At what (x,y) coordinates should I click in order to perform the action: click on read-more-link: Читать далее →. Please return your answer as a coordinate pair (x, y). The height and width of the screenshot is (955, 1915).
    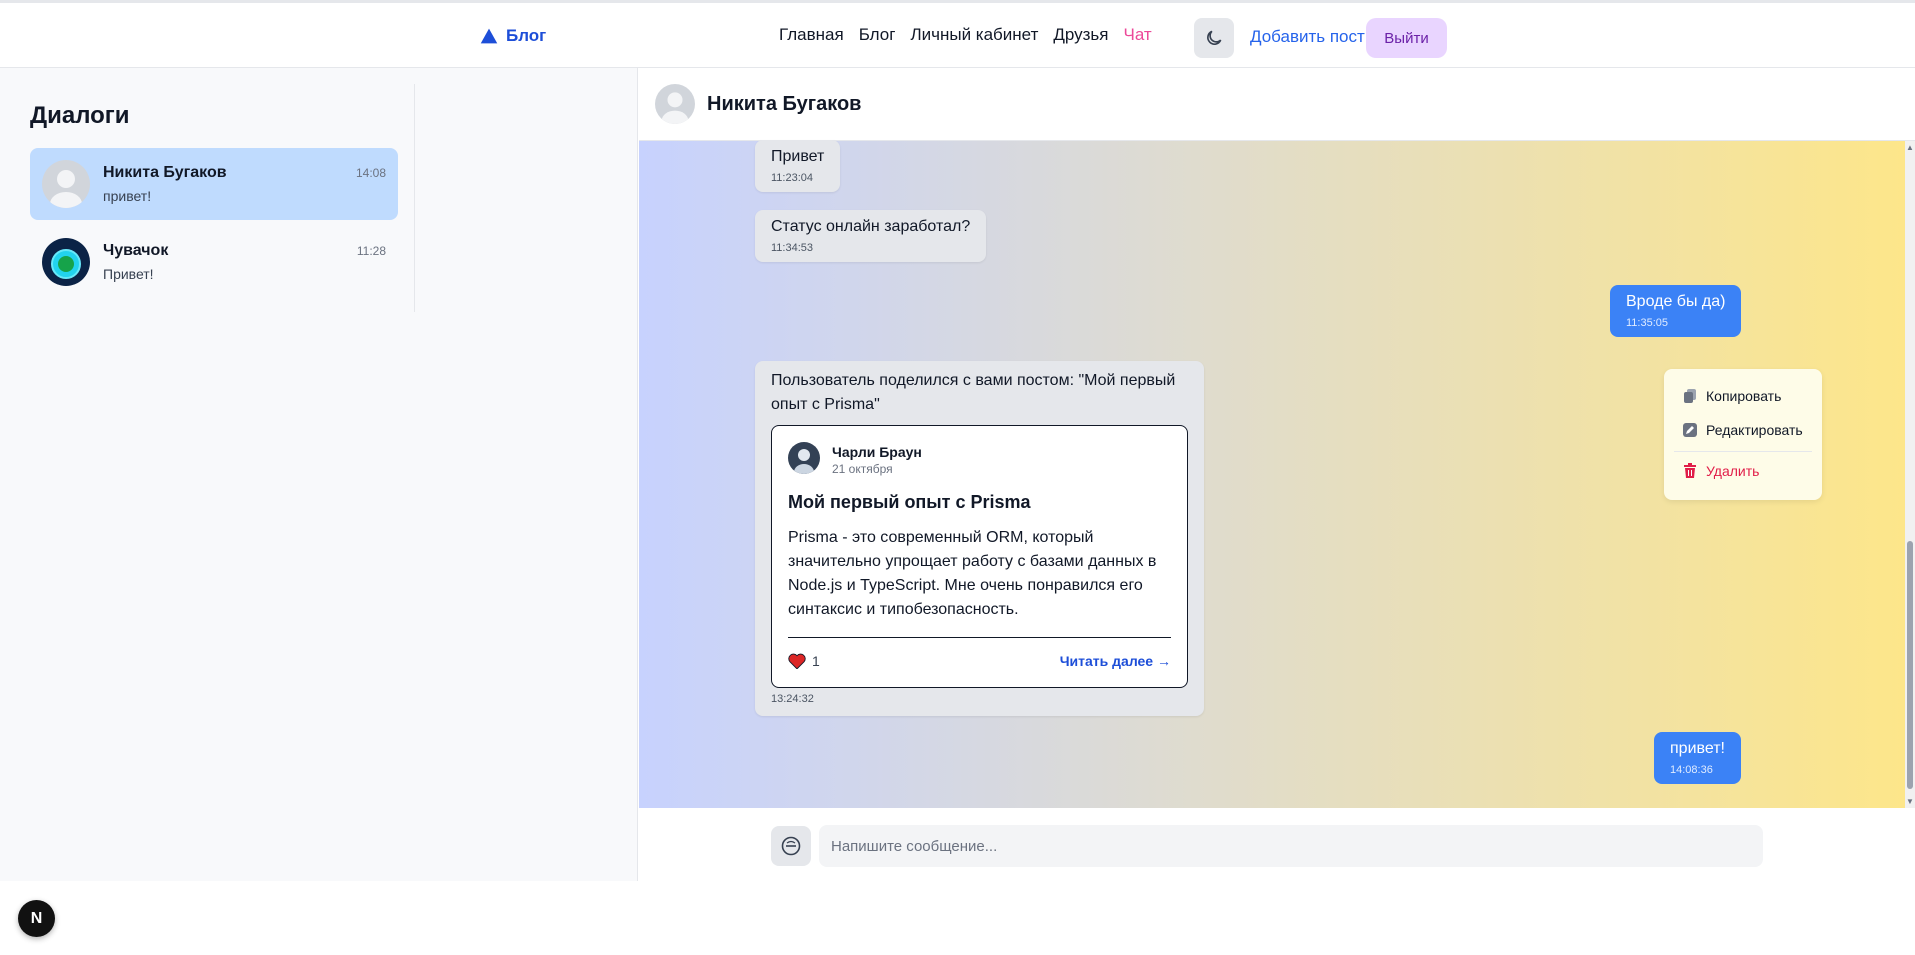
    Looking at the image, I should click on (1115, 661).